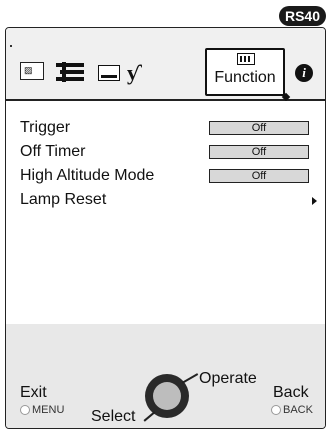 This screenshot has height=434, width=328. What do you see at coordinates (165, 339) in the screenshot?
I see `footer-shade` at bounding box center [165, 339].